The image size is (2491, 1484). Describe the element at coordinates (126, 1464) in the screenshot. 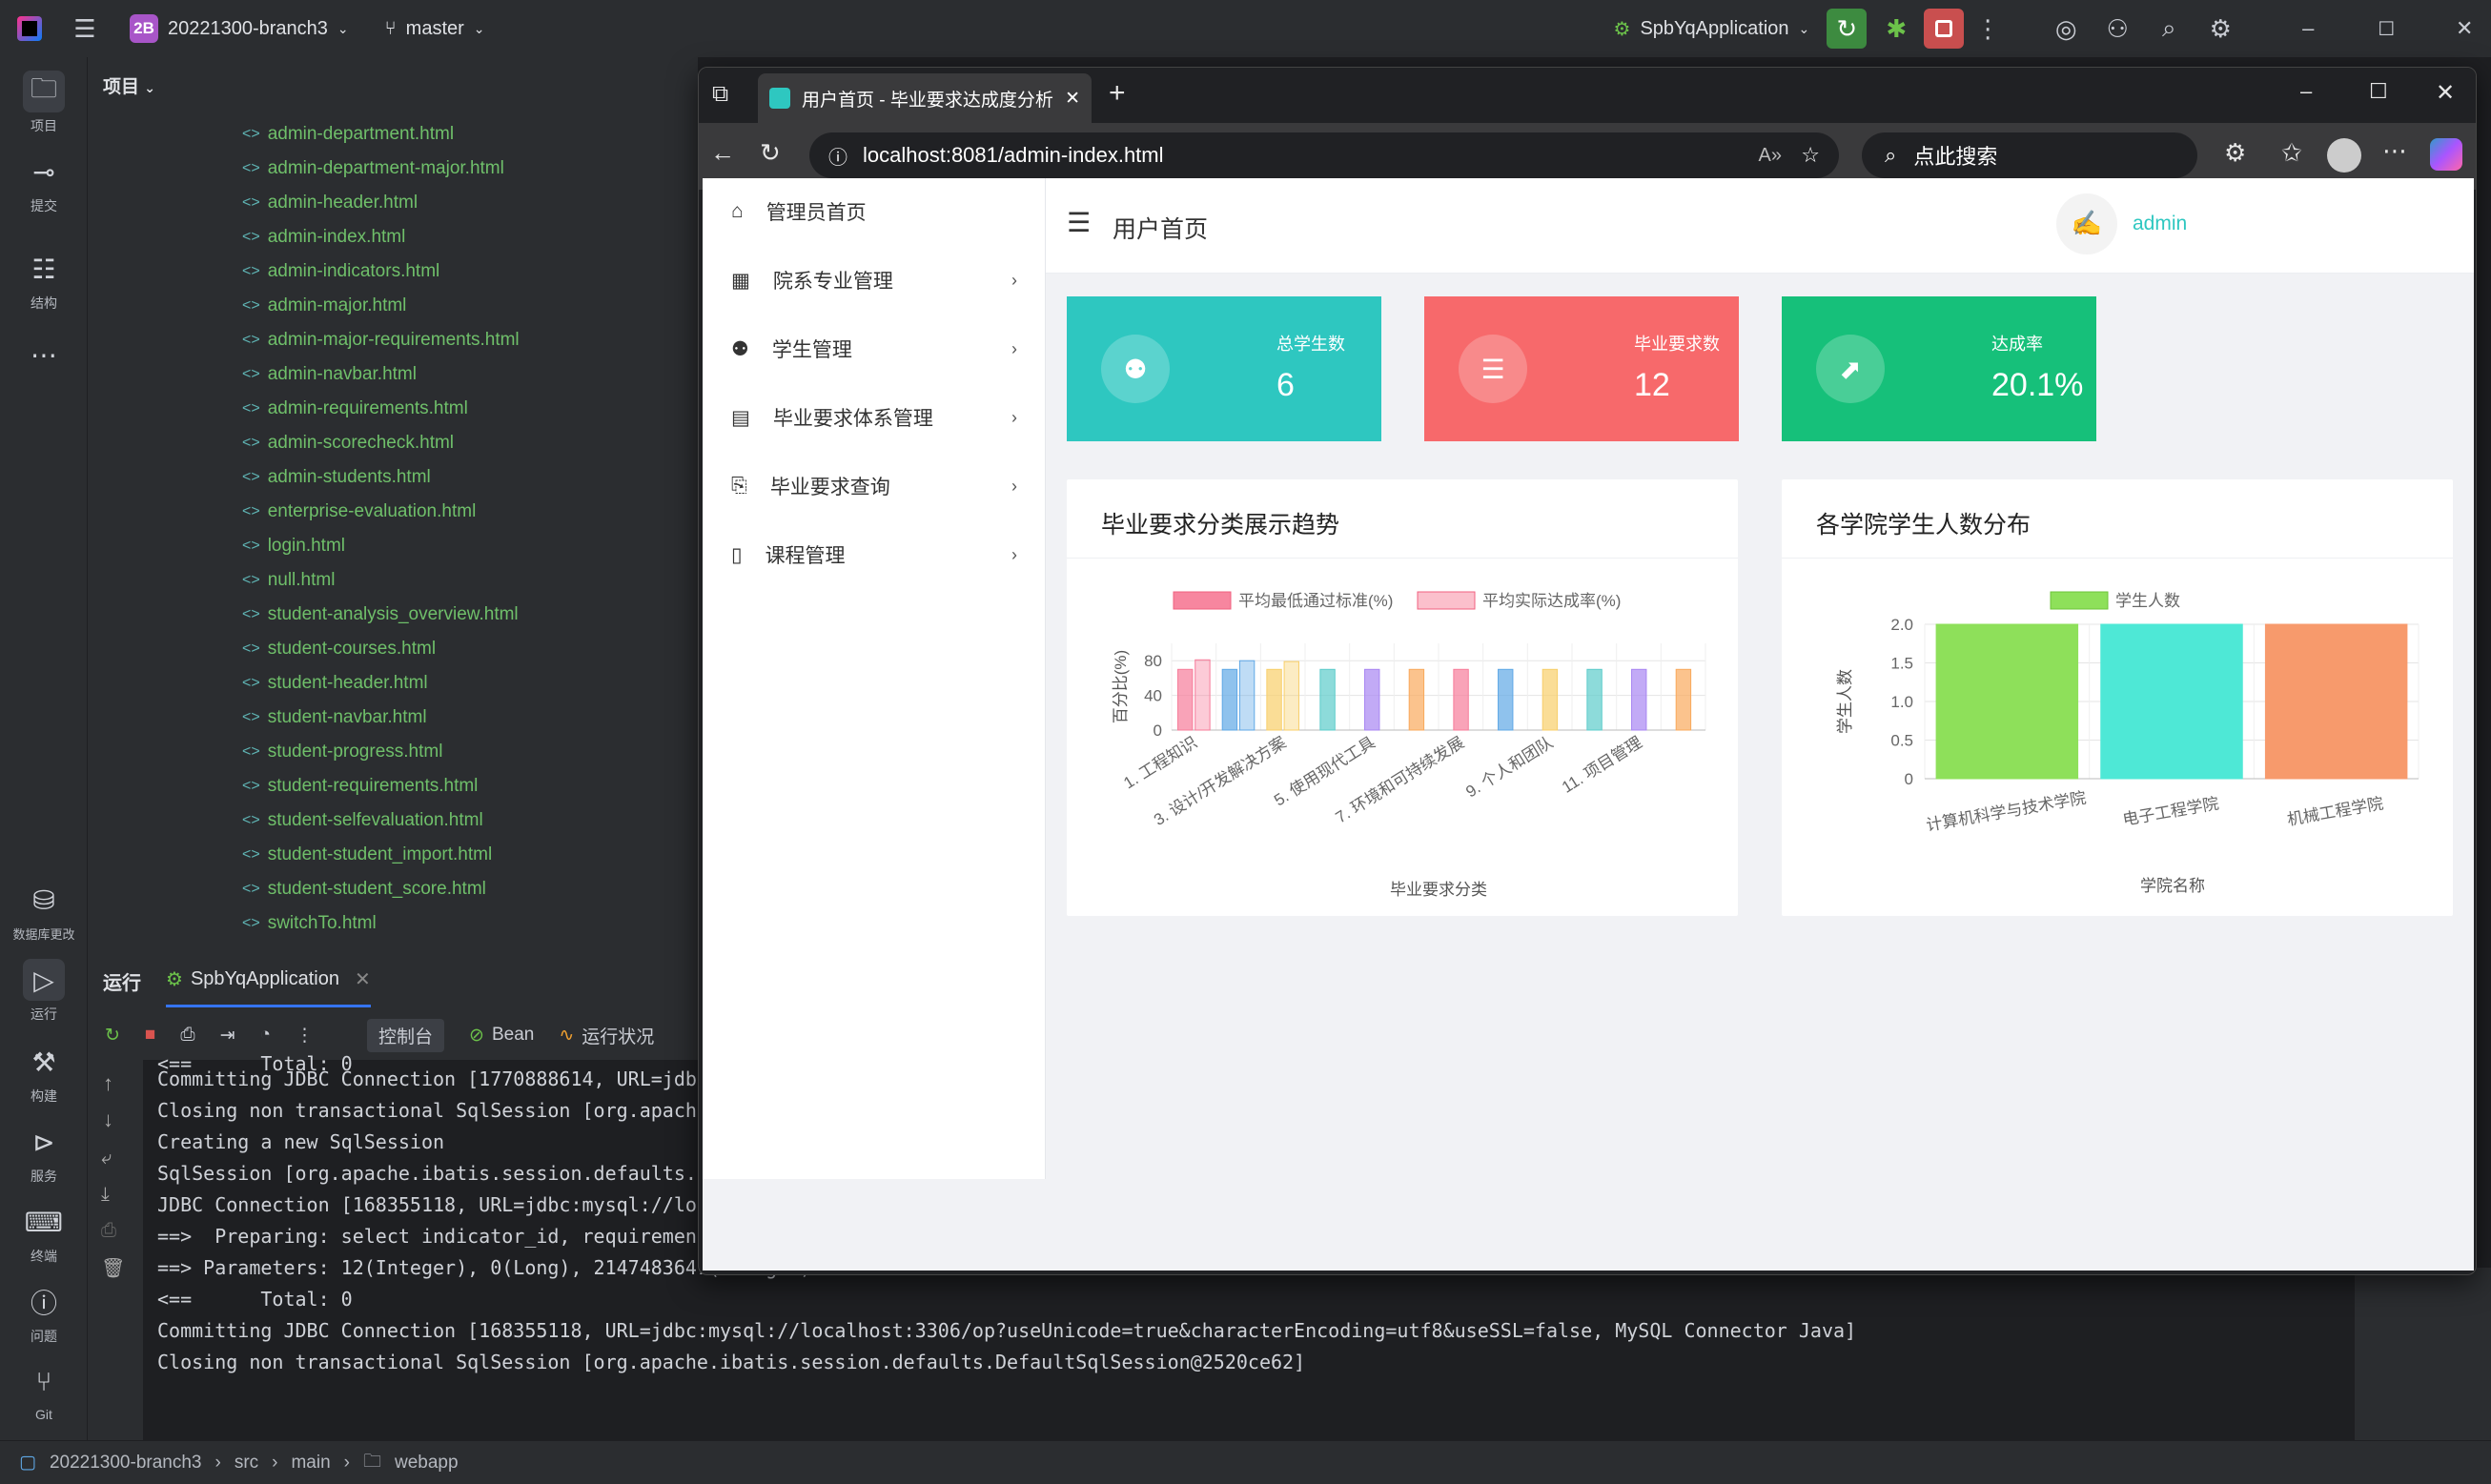

I see `breadcrumb-project: 20221300-branch3` at that location.